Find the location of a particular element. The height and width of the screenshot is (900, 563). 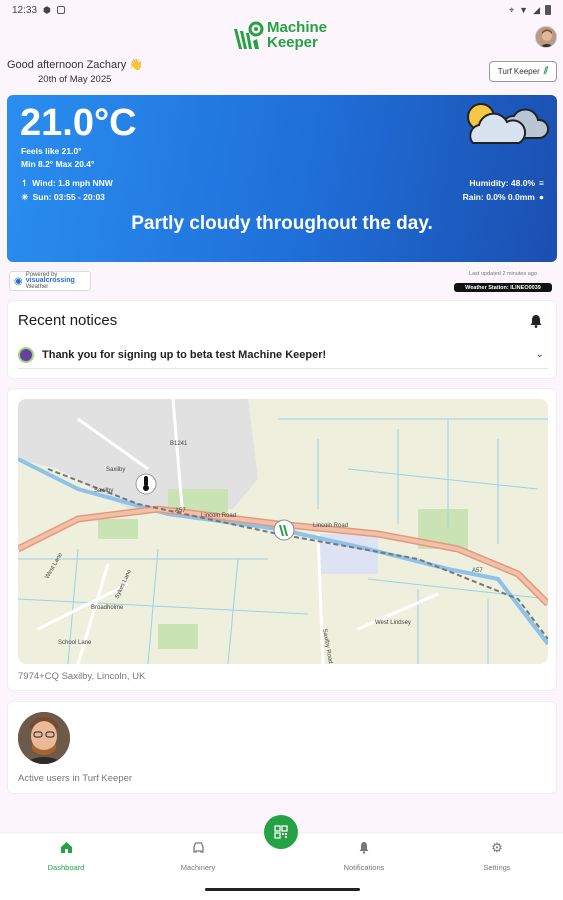

map-label-broadholme: Broadholme is located at coordinates (107, 608).